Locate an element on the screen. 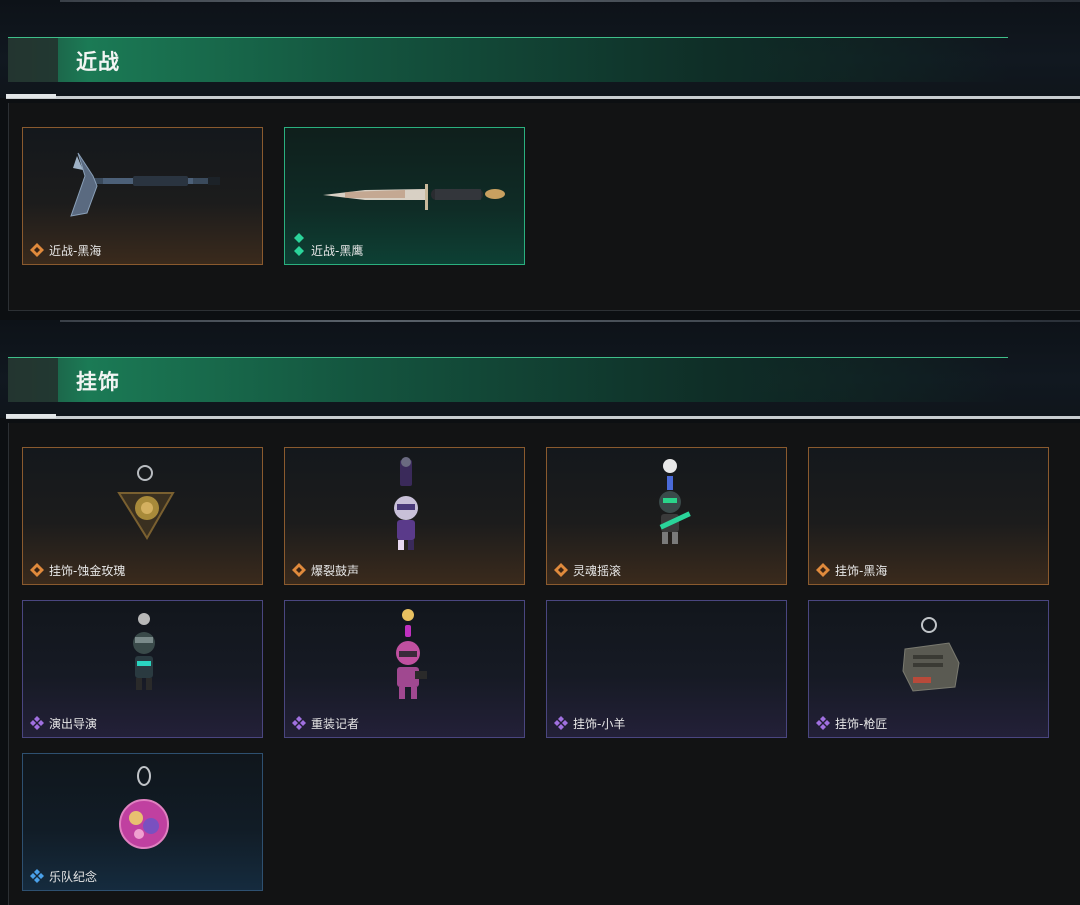 Image resolution: width=1080 pixels, height=905 pixels. item-card-charm-burst-drum: 爆裂鼓声 is located at coordinates (404, 516).